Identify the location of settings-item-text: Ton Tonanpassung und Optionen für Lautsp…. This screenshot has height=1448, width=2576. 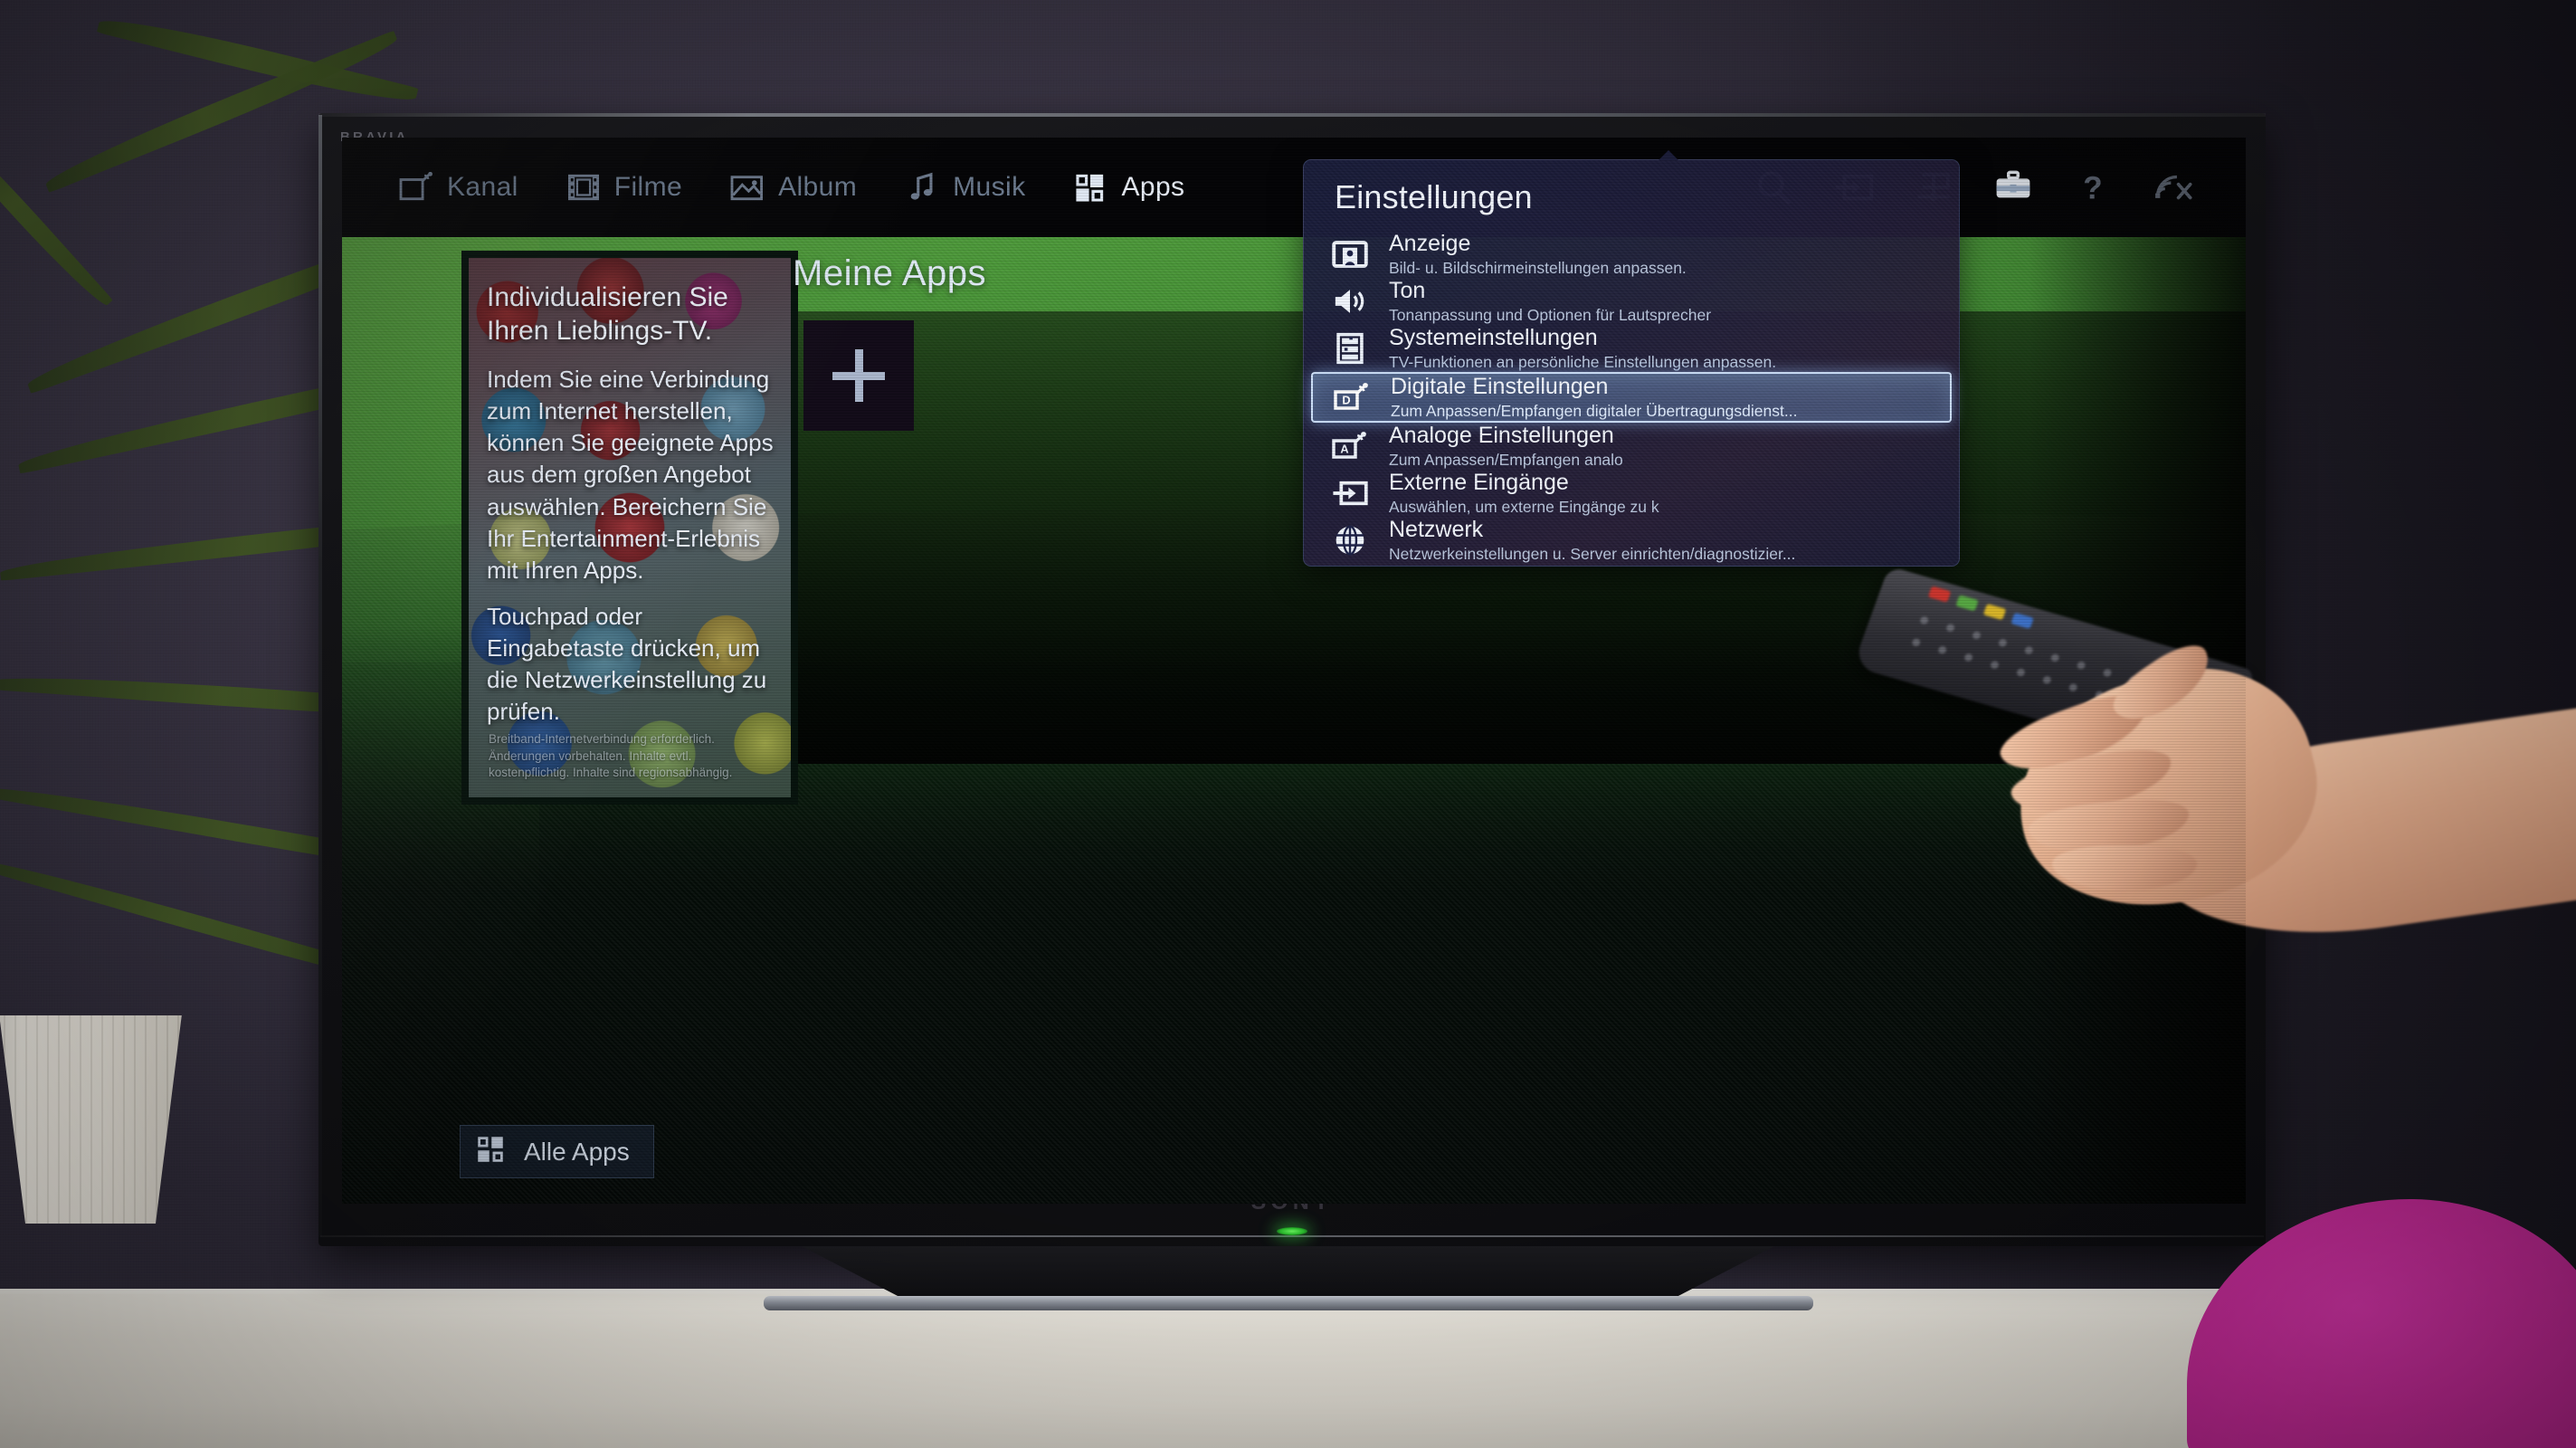
(1550, 302).